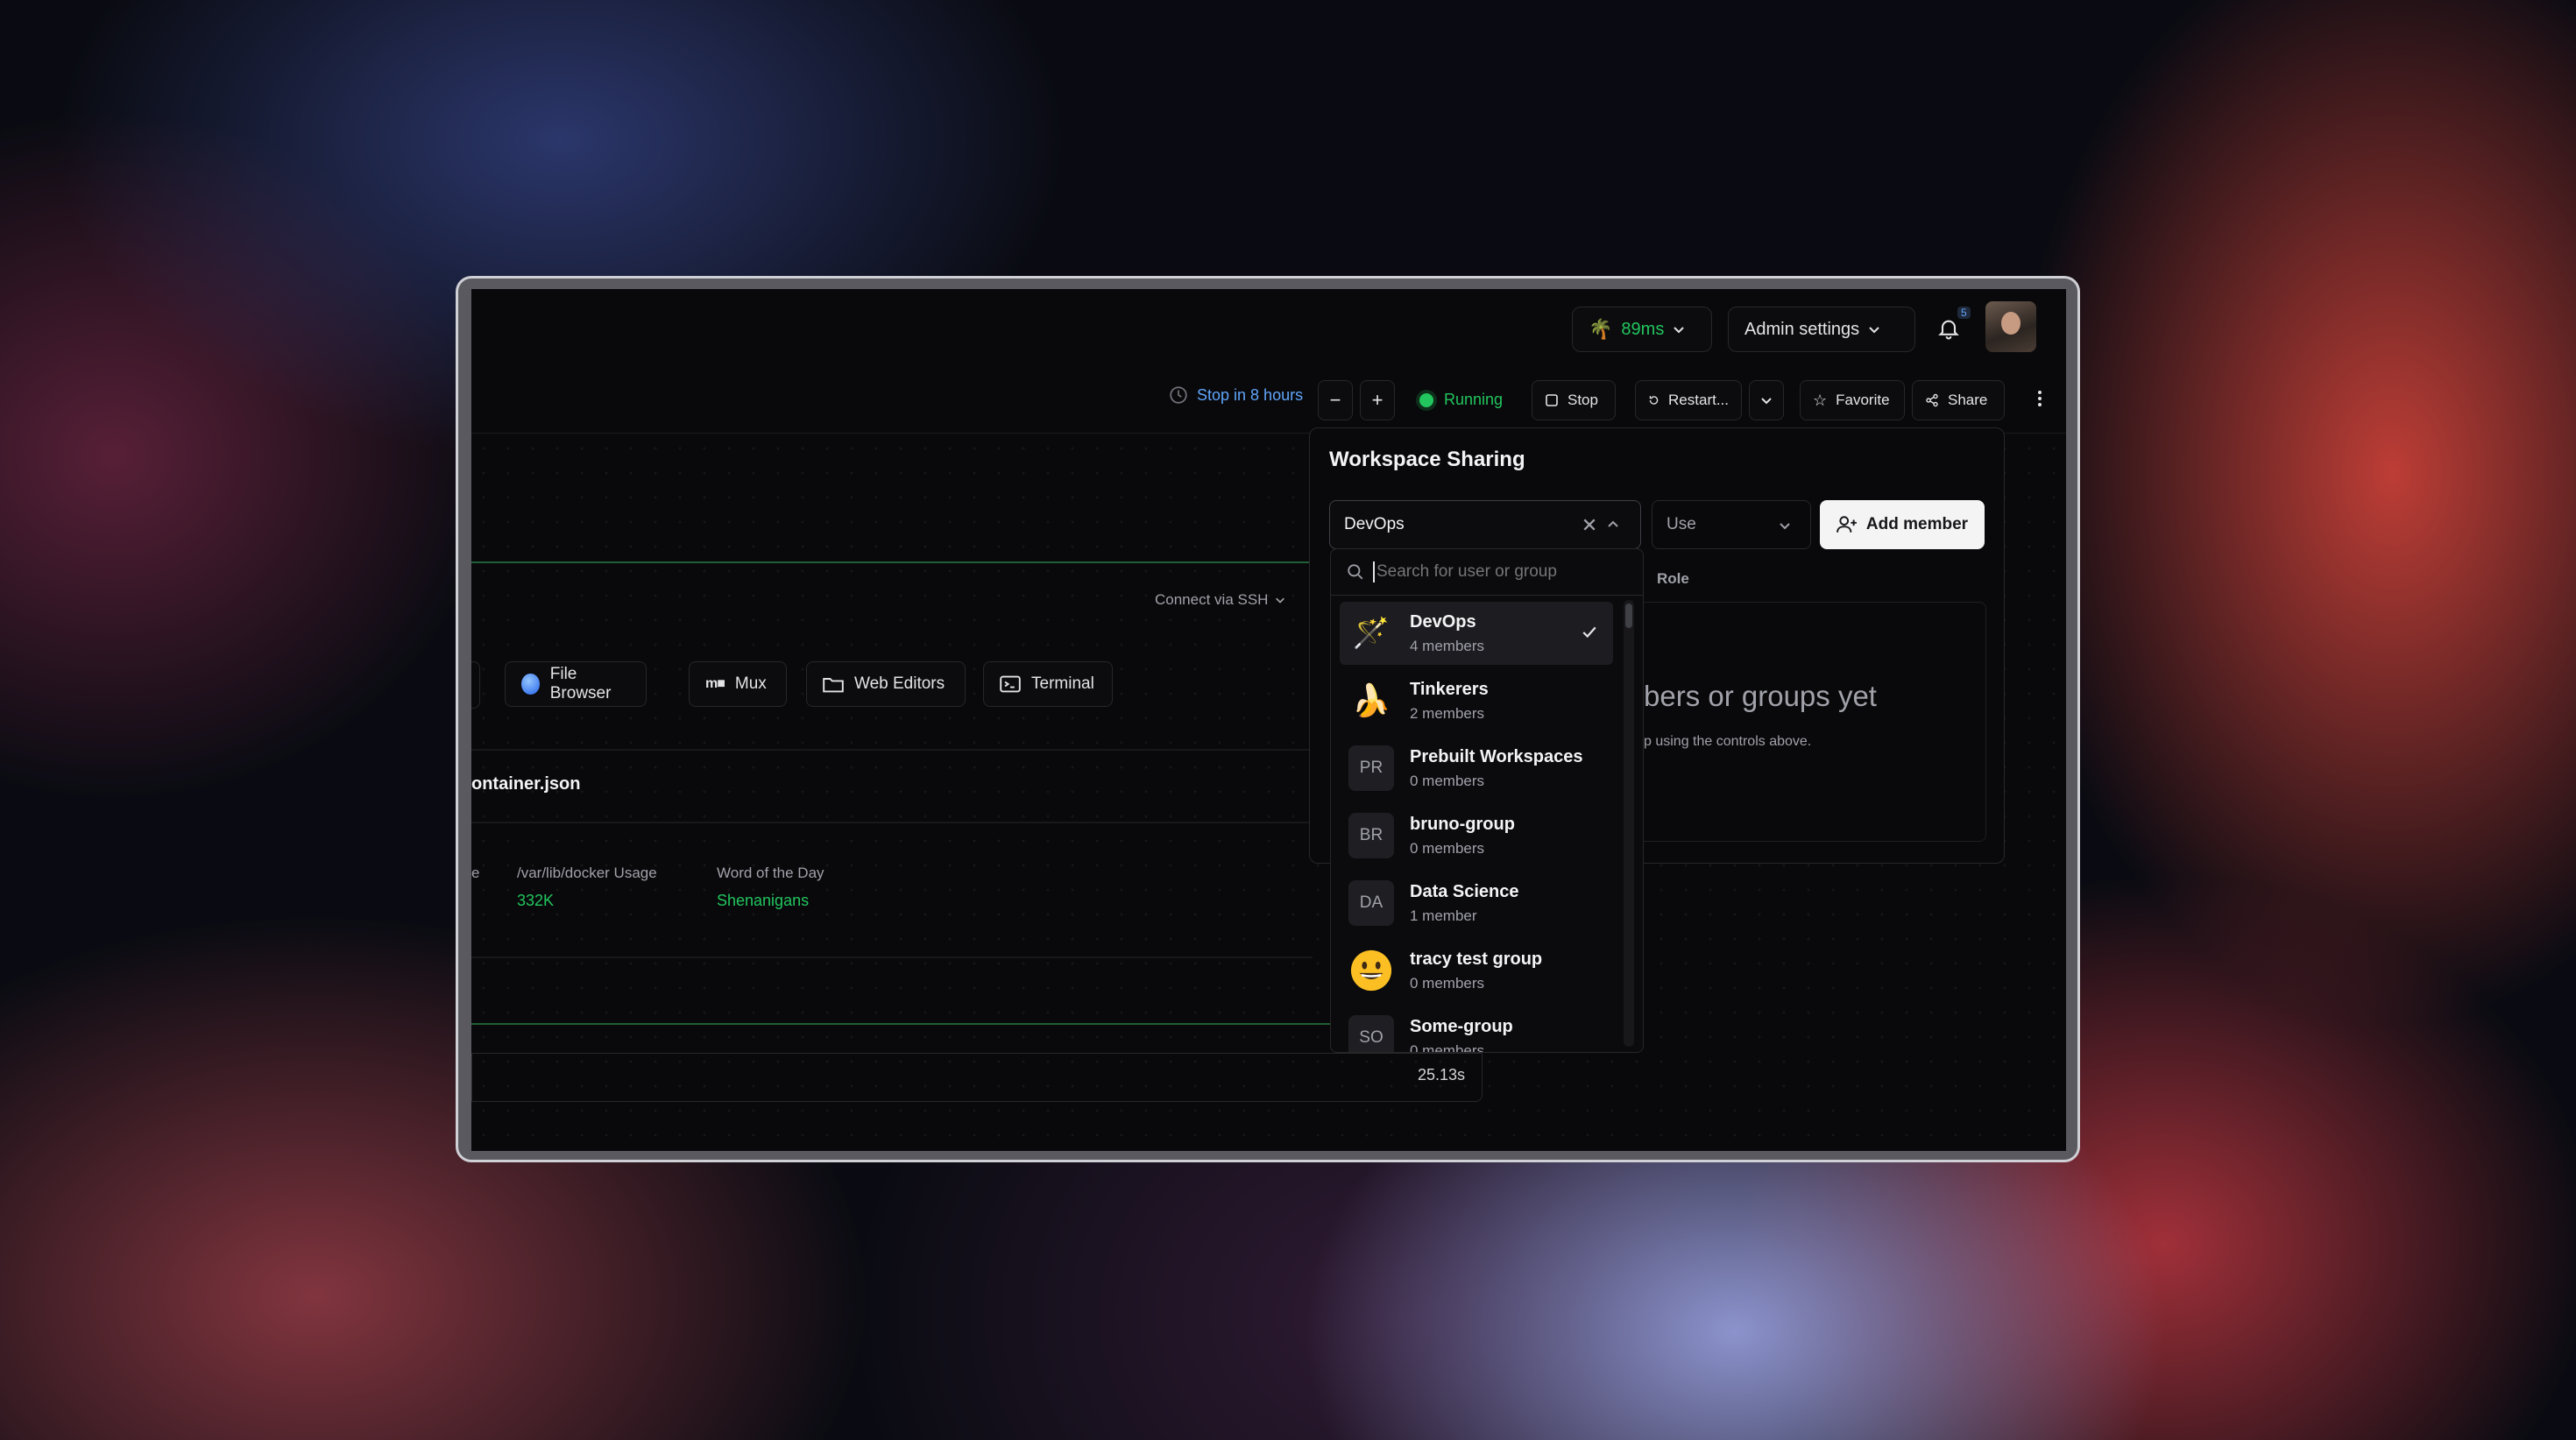 The image size is (2576, 1440). Describe the element at coordinates (1673, 578) in the screenshot. I see `role-column-header: Role` at that location.